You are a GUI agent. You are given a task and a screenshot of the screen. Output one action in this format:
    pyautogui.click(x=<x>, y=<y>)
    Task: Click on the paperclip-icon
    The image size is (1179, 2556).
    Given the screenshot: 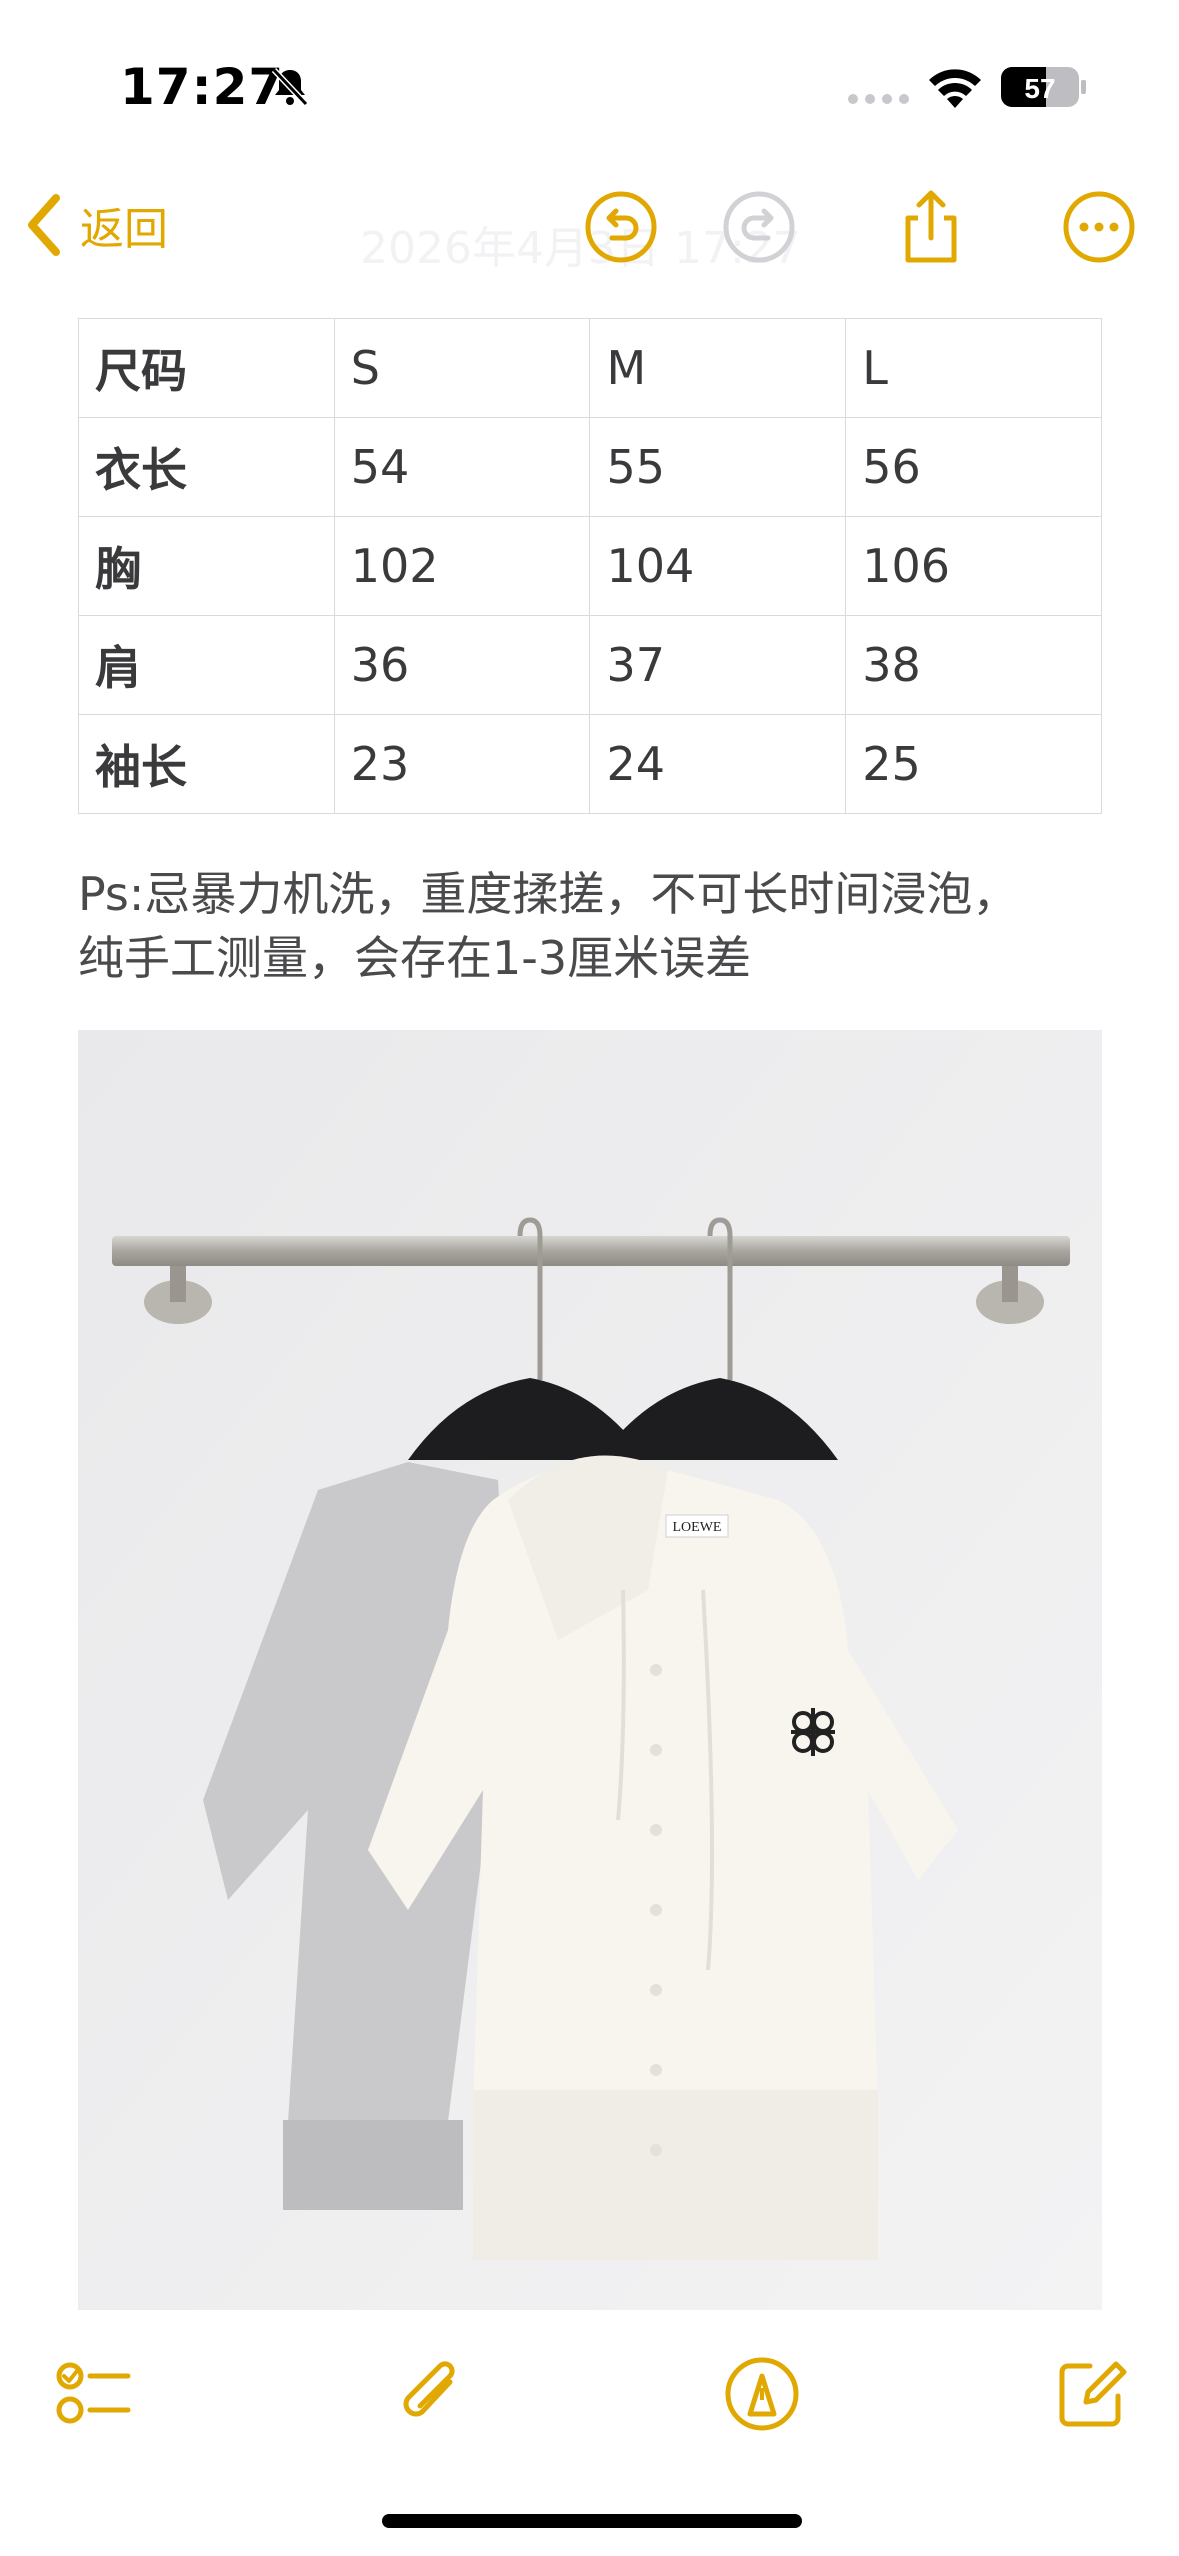 What is the action you would take?
    pyautogui.click(x=432, y=2394)
    